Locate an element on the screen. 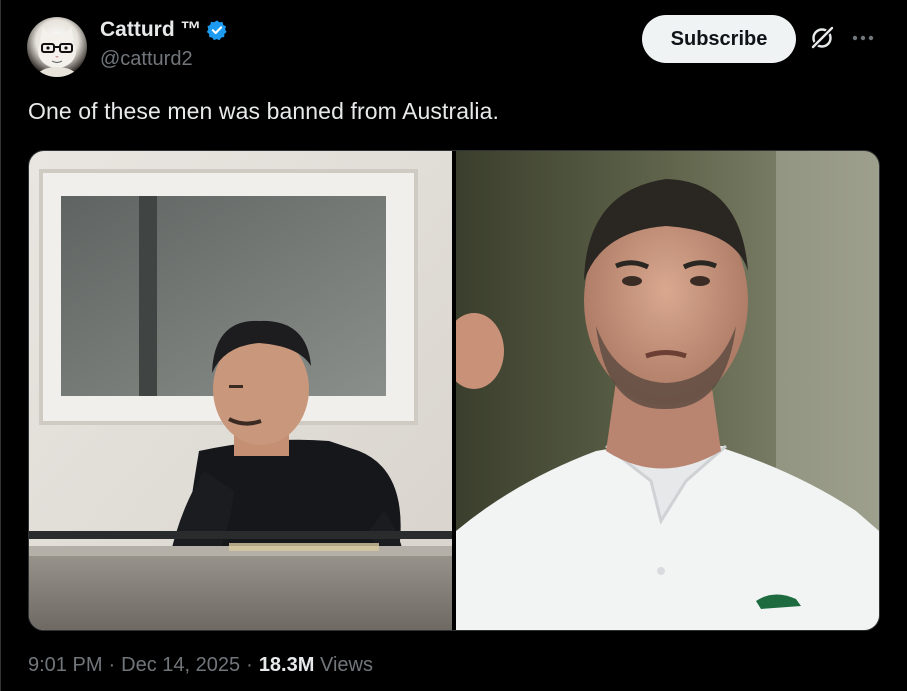 Image resolution: width=907 pixels, height=691 pixels. subscribe-button: Subscribe is located at coordinates (719, 39).